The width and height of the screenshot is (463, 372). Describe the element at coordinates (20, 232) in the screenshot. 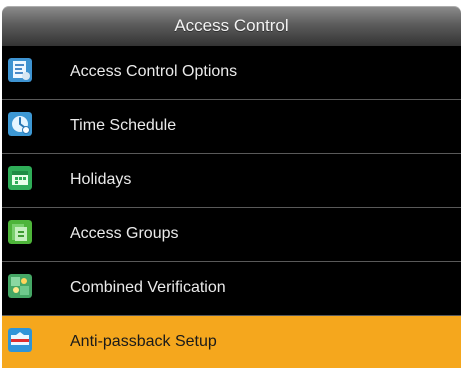

I see `group-card-icon` at that location.